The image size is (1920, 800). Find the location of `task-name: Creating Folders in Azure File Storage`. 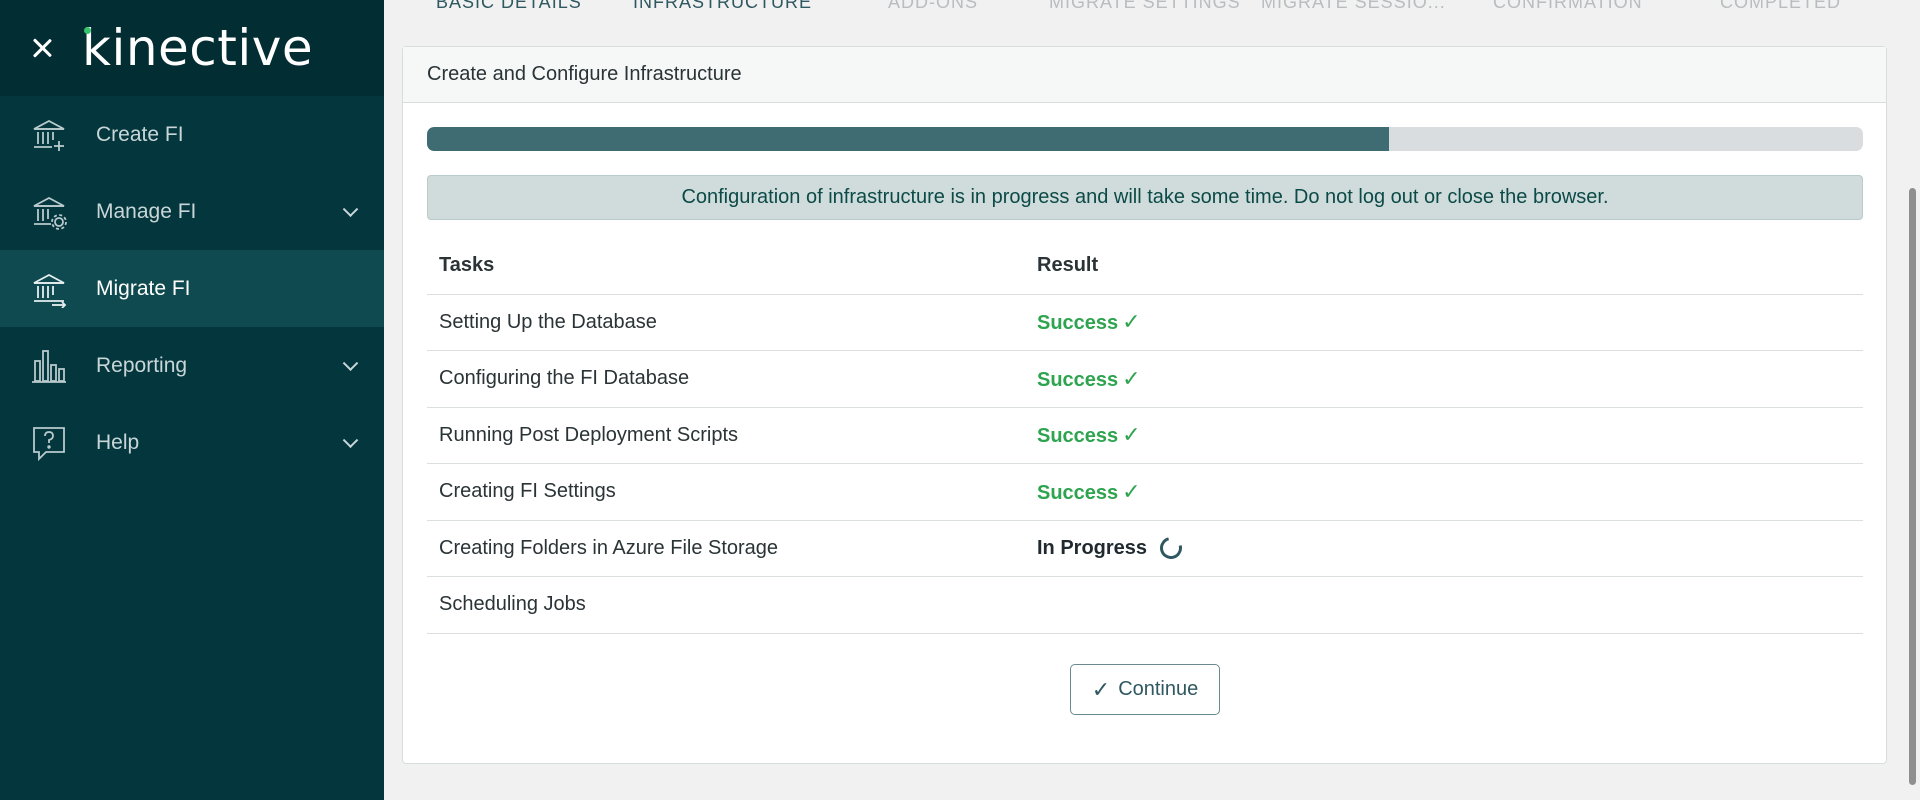

task-name: Creating Folders in Azure File Storage is located at coordinates (726, 548).